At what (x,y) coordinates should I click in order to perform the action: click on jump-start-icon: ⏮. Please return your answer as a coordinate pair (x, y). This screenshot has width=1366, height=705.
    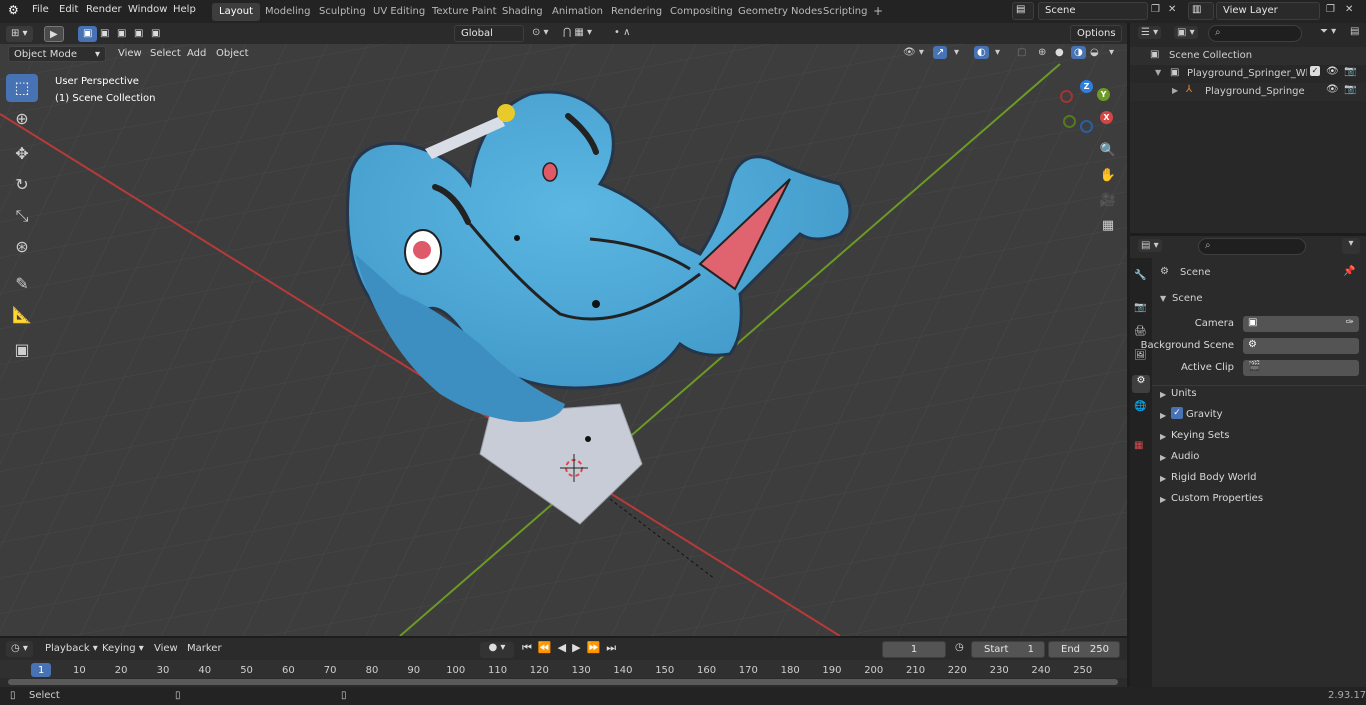
    Looking at the image, I should click on (530, 647).